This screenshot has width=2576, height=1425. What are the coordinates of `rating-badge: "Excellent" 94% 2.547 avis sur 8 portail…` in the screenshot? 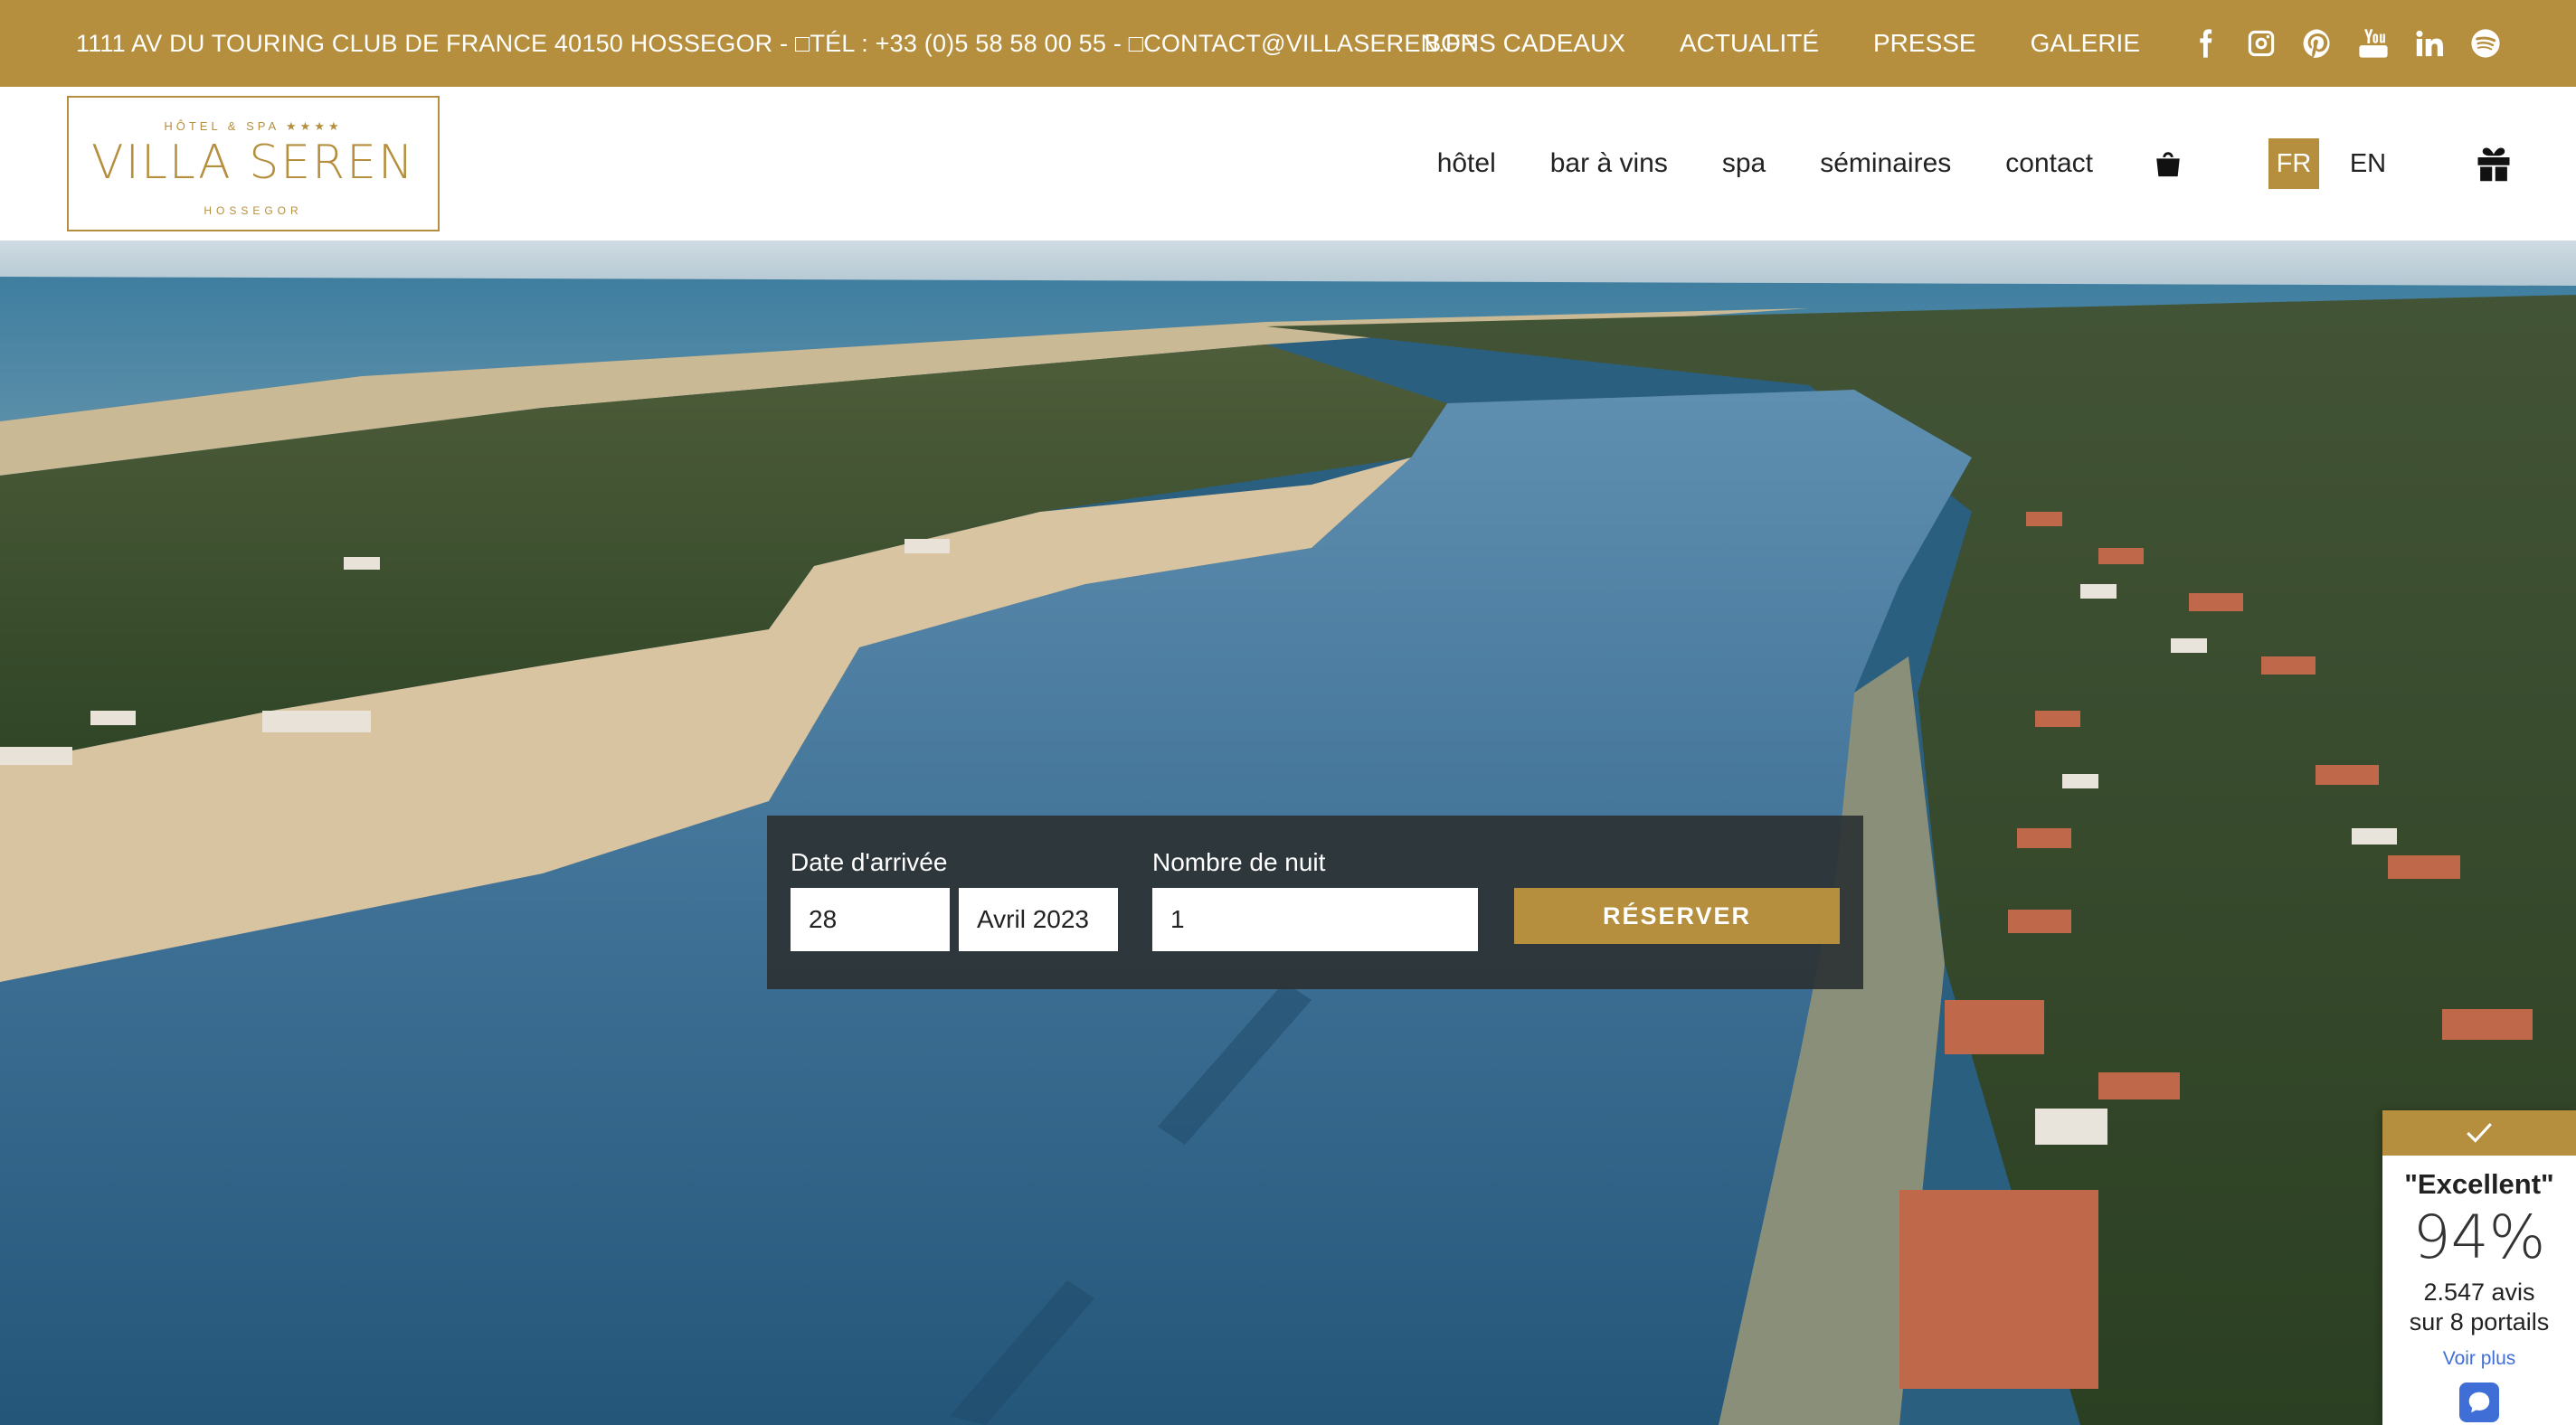 It's located at (2479, 1267).